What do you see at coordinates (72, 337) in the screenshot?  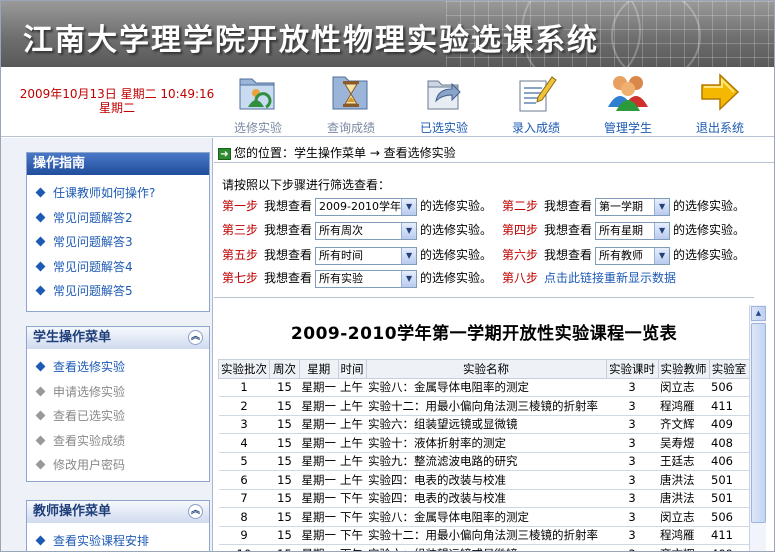 I see `student-menu-title: 学生操作菜单` at bounding box center [72, 337].